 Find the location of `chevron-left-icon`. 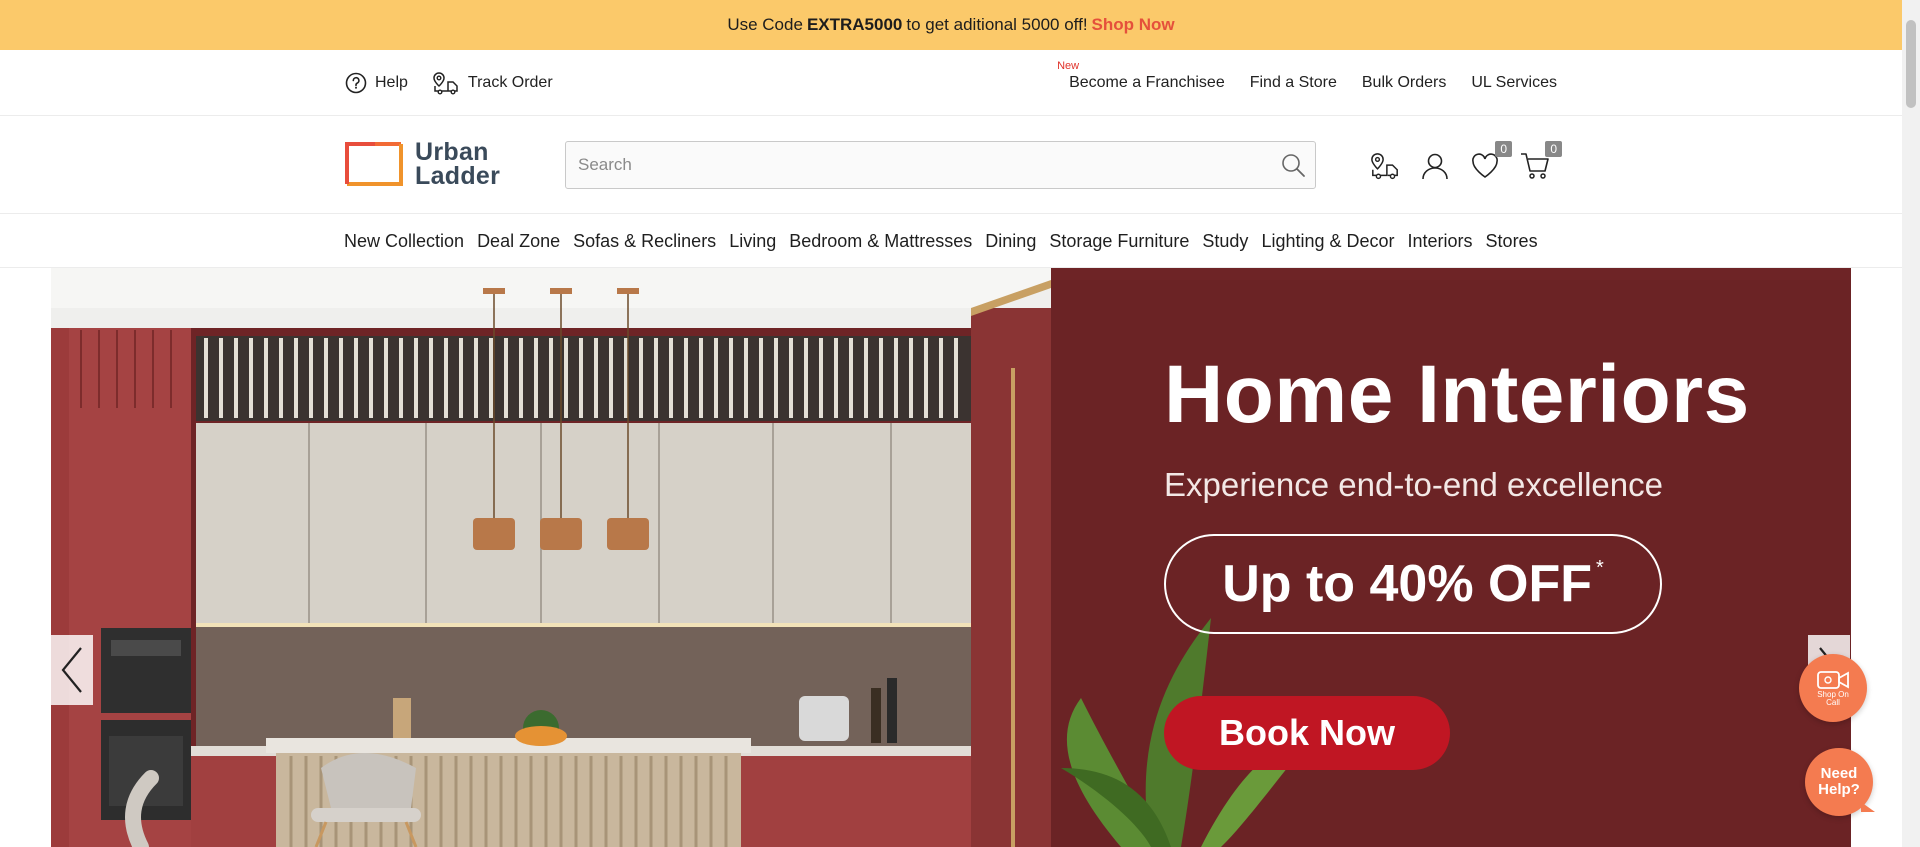

chevron-left-icon is located at coordinates (71, 670).